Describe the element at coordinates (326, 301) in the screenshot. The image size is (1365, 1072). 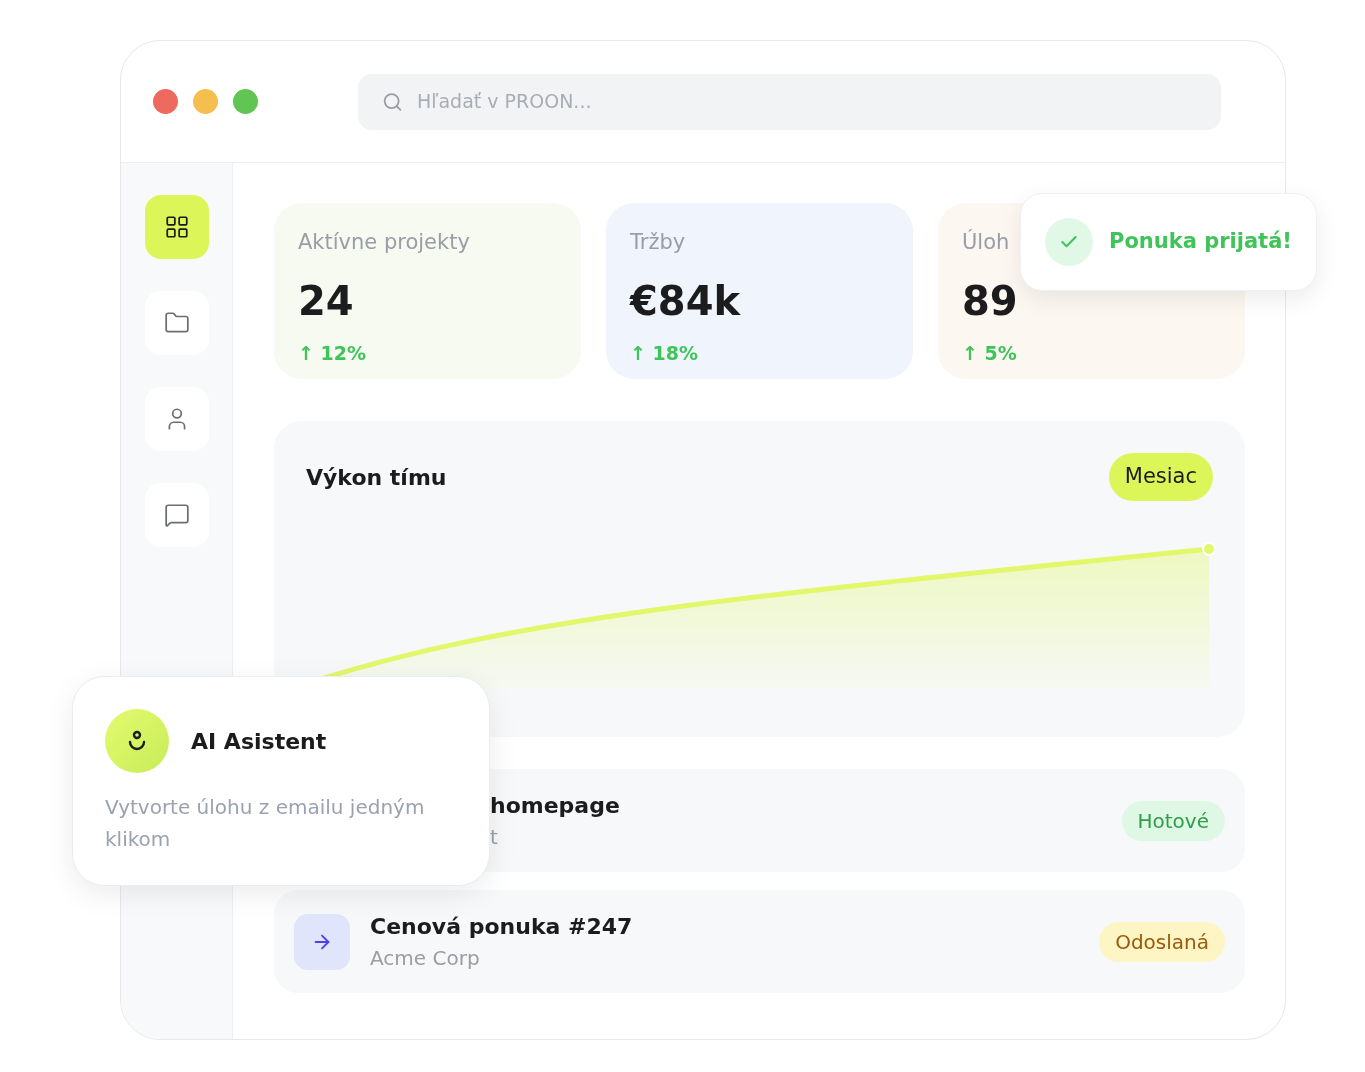
I see `stat-value: 24` at that location.